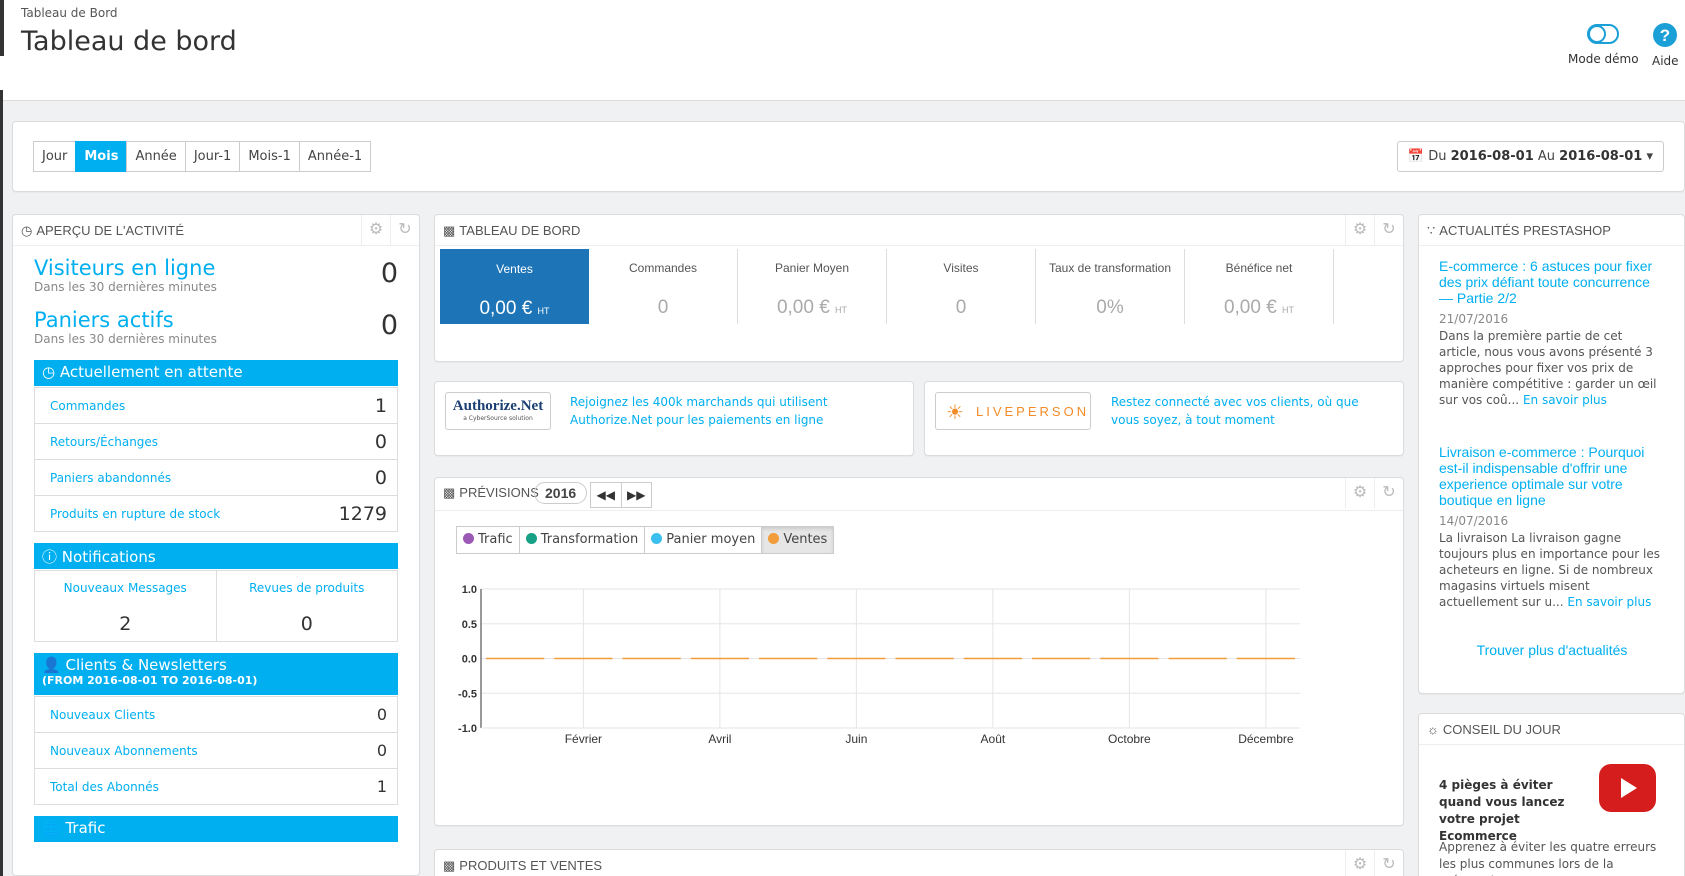 Image resolution: width=1685 pixels, height=876 pixels. I want to click on period-button: Mois, so click(101, 156).